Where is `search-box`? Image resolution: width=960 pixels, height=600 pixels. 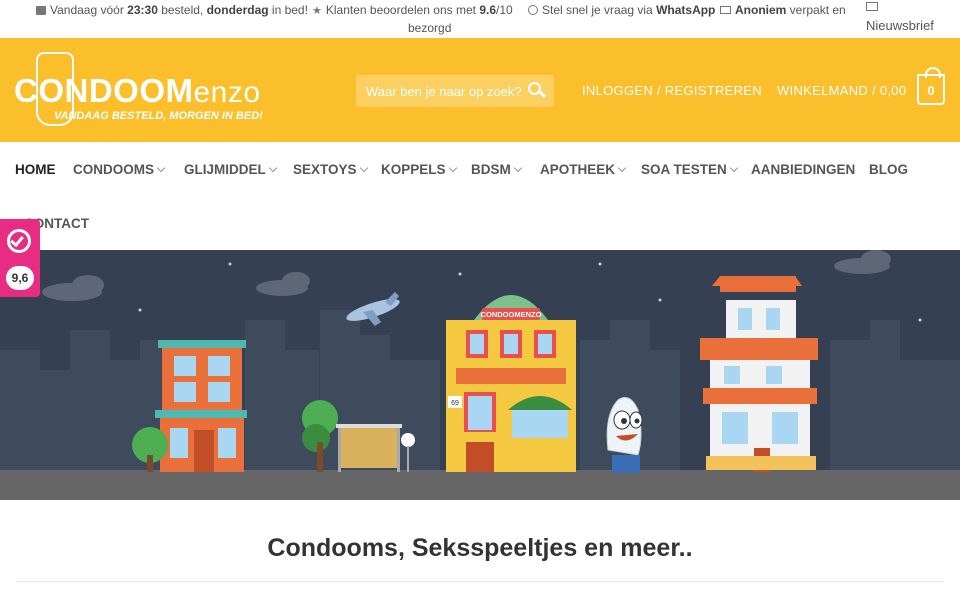 search-box is located at coordinates (455, 91).